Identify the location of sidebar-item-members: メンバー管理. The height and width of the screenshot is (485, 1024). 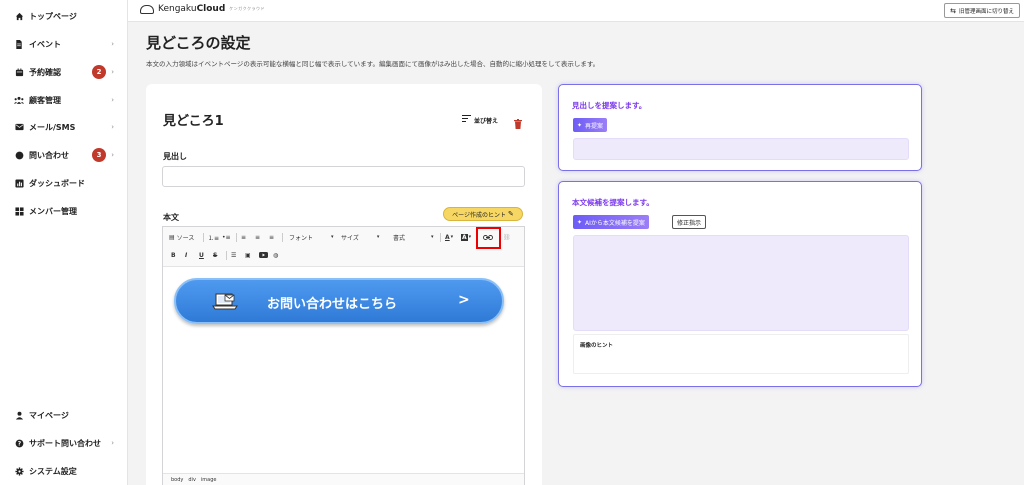
(70, 211).